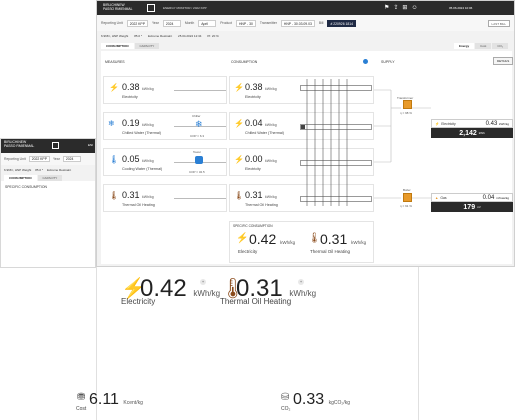 This screenshot has height=420, width=515. What do you see at coordinates (343, 239) in the screenshot?
I see `specific-value: 0.31 kWh/kg` at bounding box center [343, 239].